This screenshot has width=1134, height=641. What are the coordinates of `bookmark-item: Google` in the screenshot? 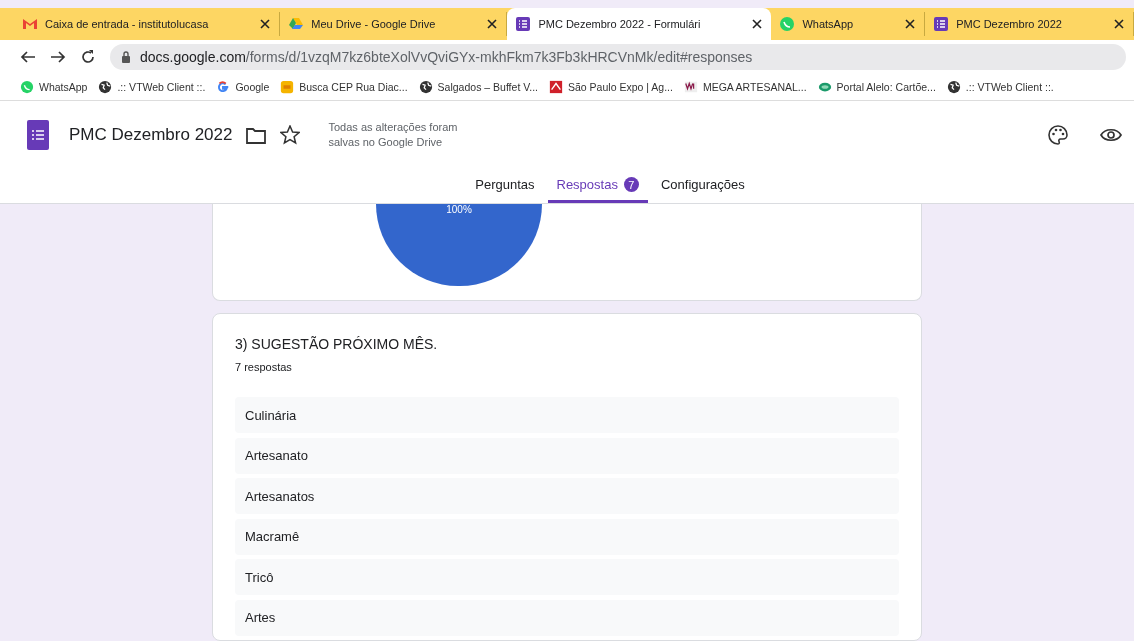 It's located at (243, 87).